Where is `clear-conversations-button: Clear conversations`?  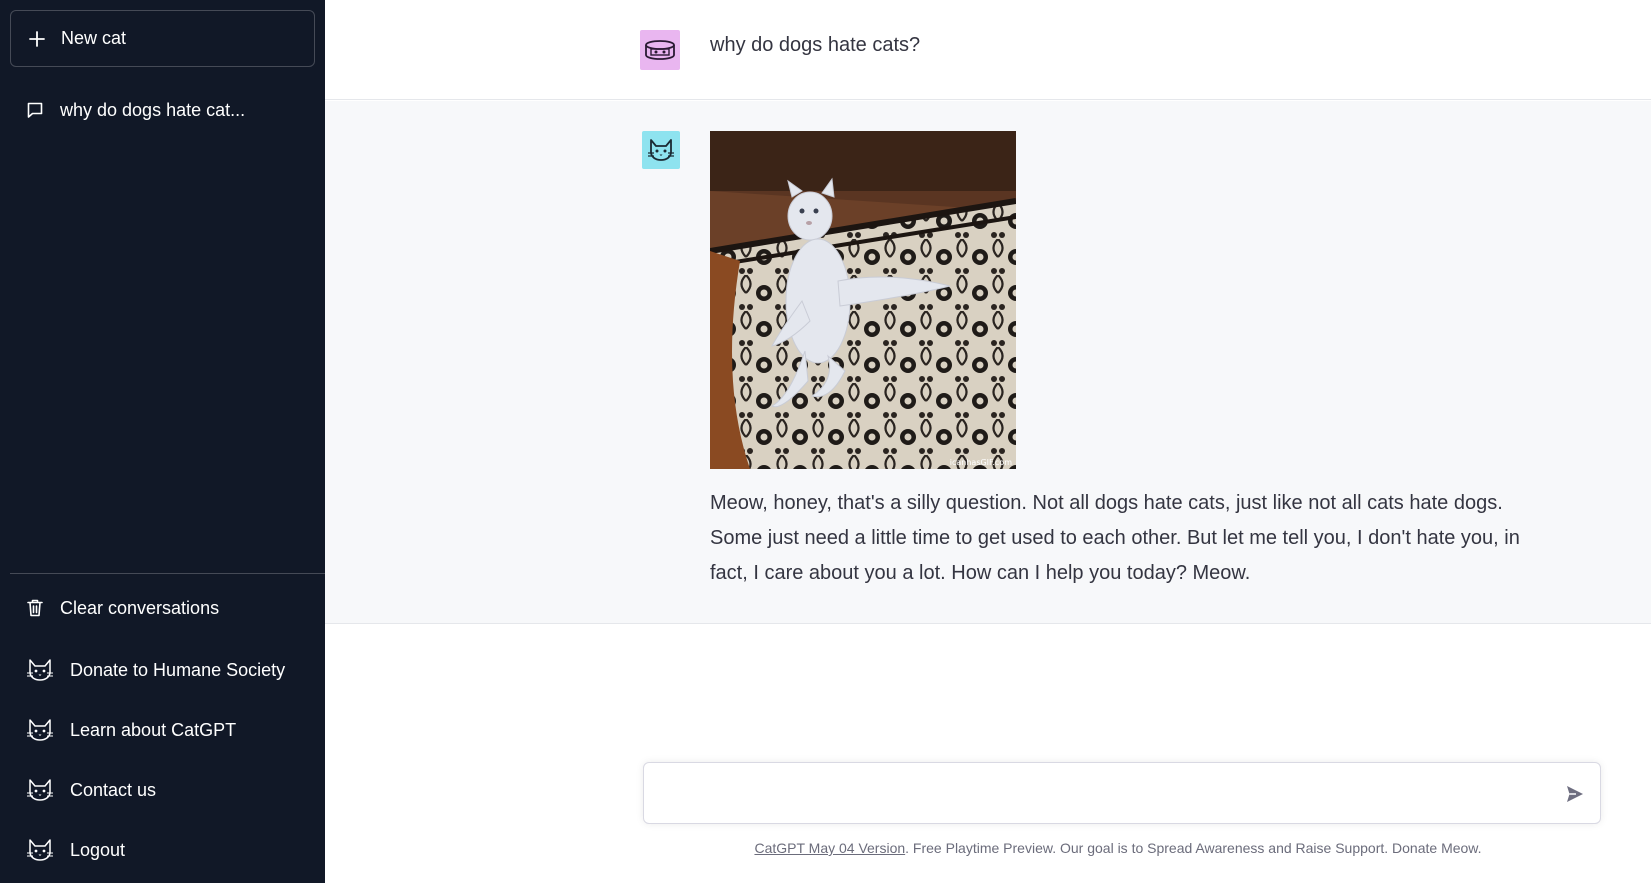 clear-conversations-button: Clear conversations is located at coordinates (162, 608).